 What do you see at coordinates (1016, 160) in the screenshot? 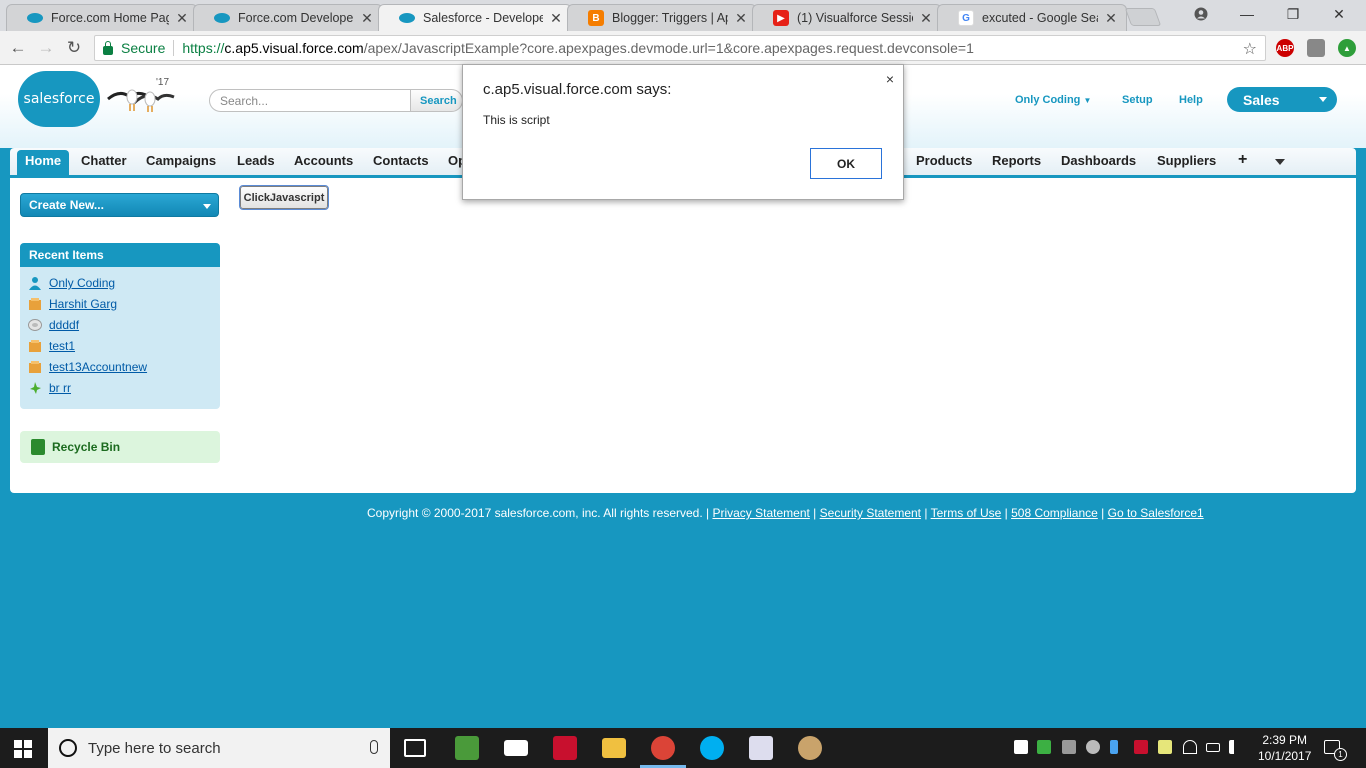
I see `tab-reports: Reports` at bounding box center [1016, 160].